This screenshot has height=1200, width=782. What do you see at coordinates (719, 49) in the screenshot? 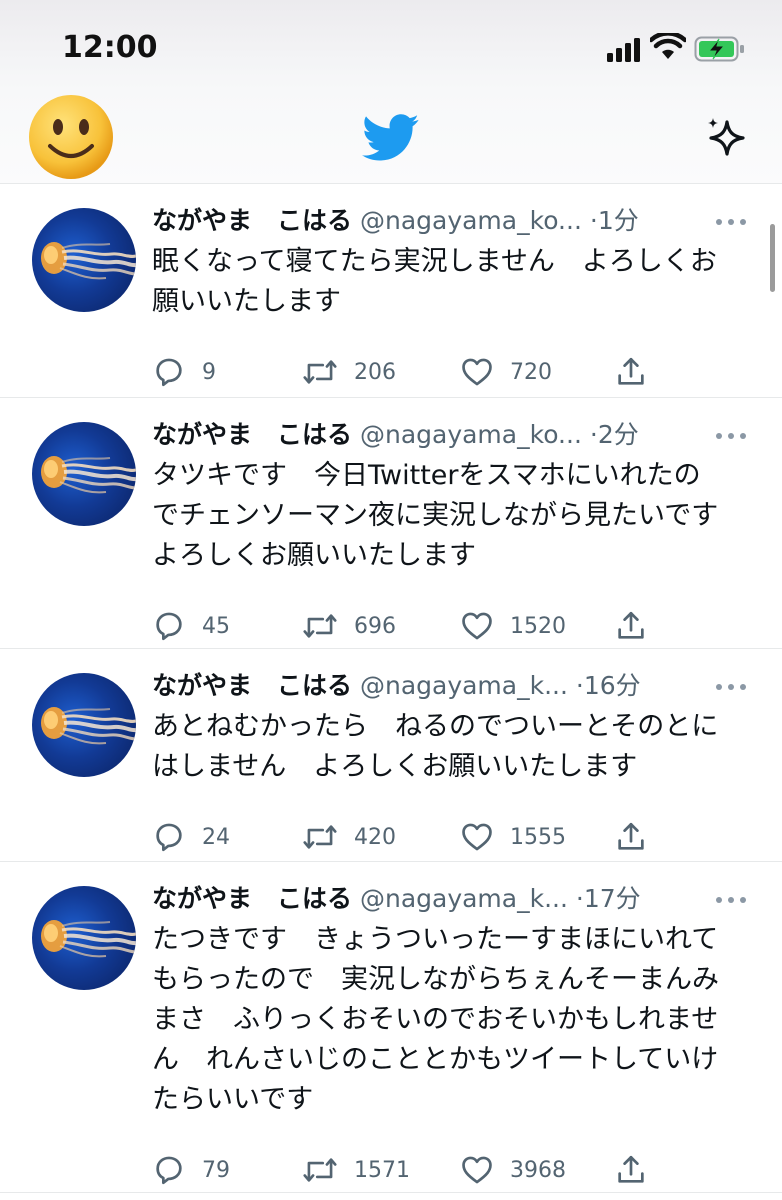
I see `battery-charging-icon` at bounding box center [719, 49].